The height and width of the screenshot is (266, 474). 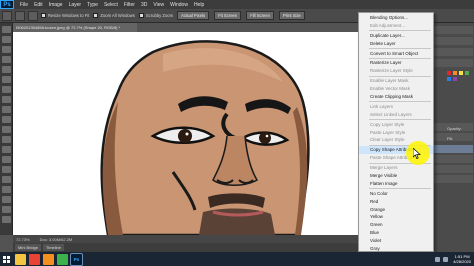 I want to click on fit-screen-button: Fit Screen, so click(x=228, y=15).